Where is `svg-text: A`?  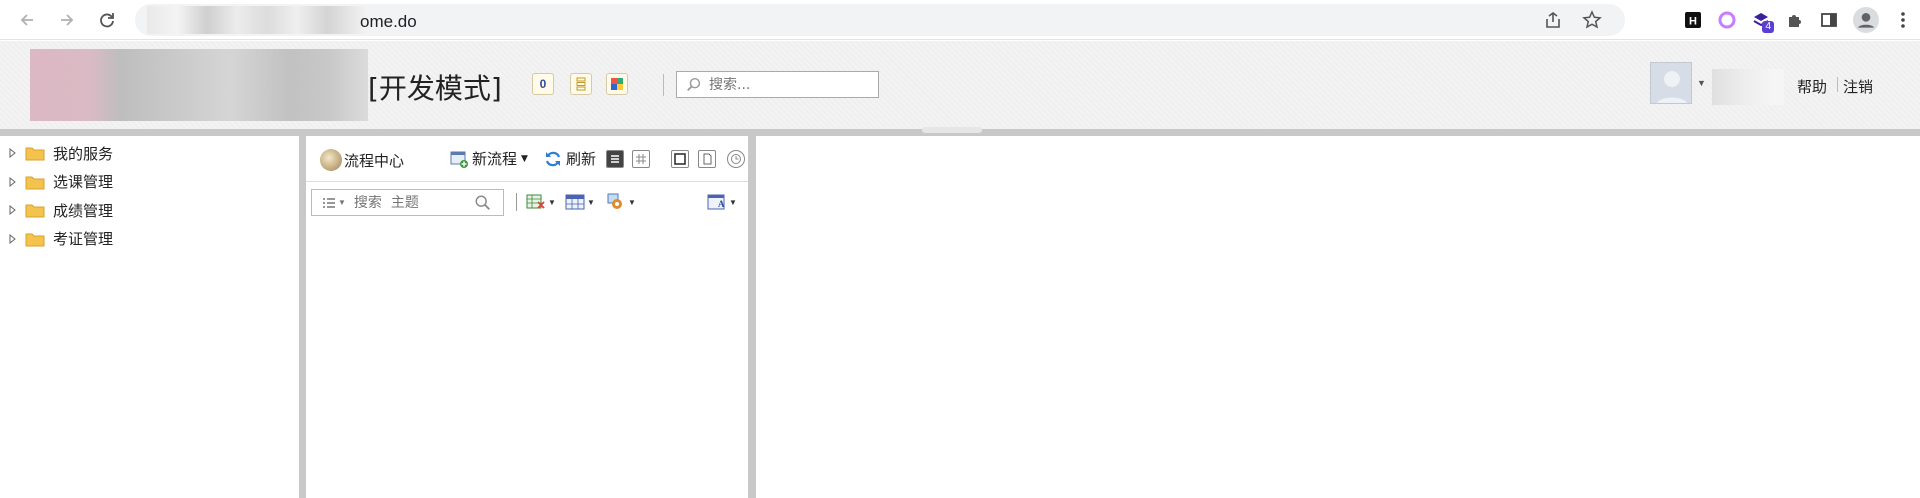 svg-text: A is located at coordinates (721, 204).